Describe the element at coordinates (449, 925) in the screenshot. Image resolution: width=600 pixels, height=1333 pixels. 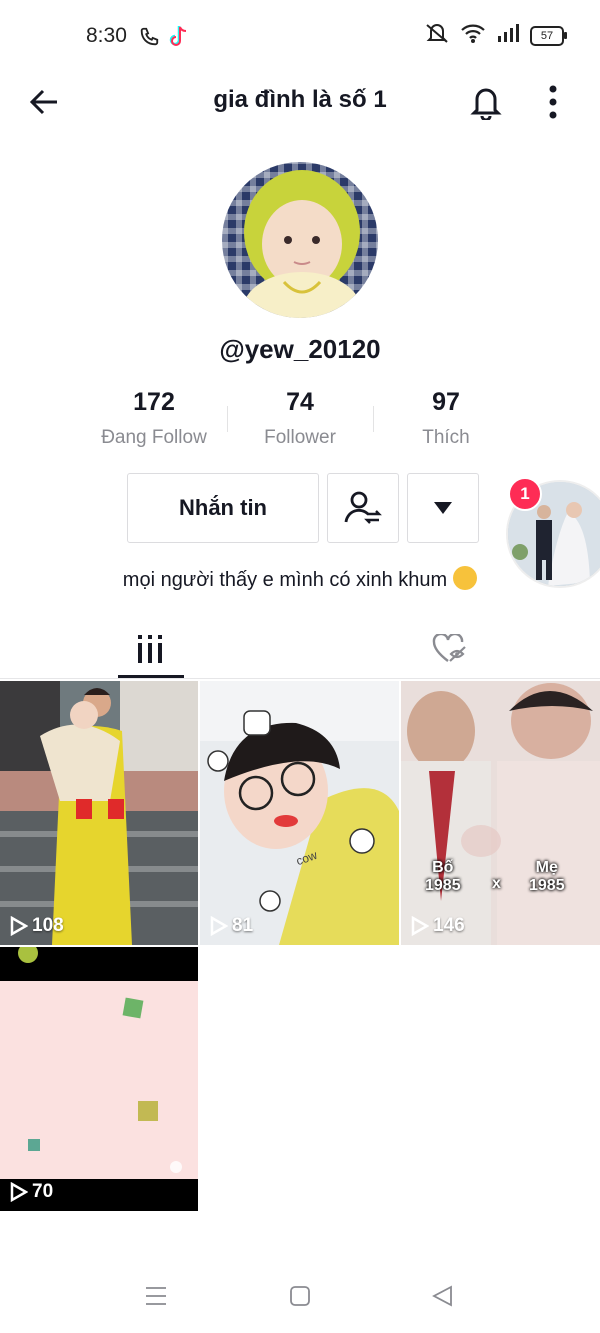
I see `view-count-value: 146` at that location.